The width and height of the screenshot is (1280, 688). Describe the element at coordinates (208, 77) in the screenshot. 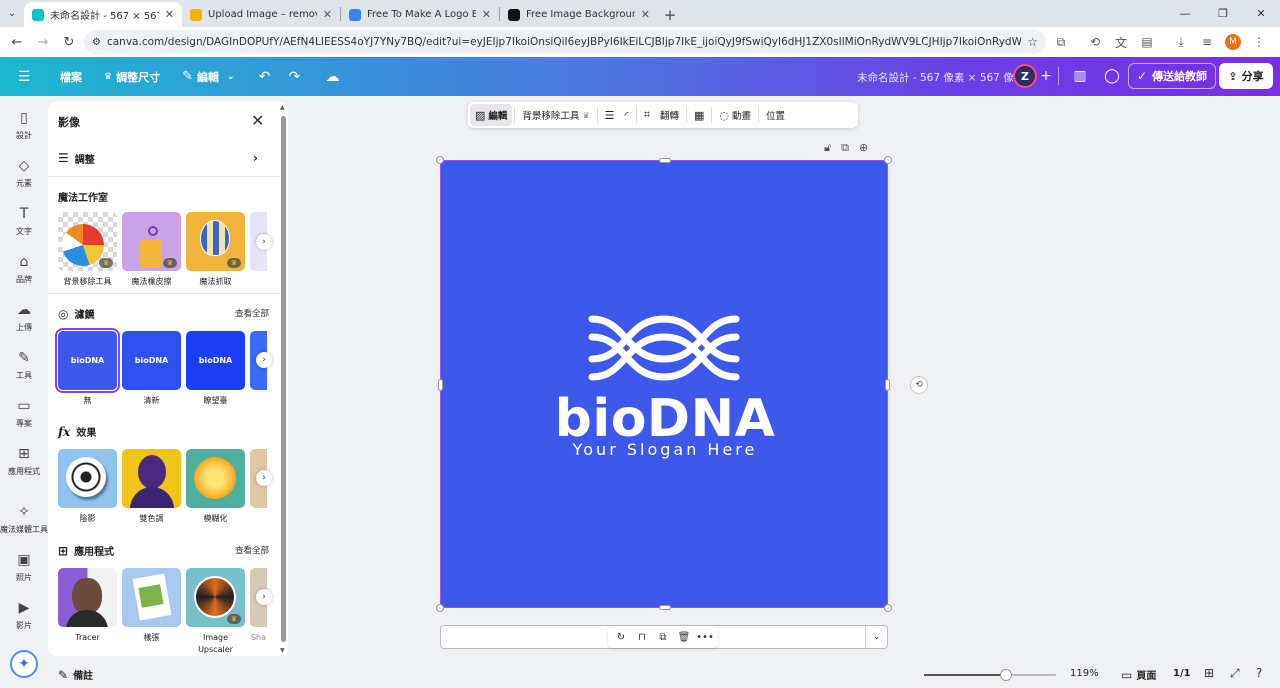

I see `edit-mode-button: ✎ 編輯 ⌄` at that location.